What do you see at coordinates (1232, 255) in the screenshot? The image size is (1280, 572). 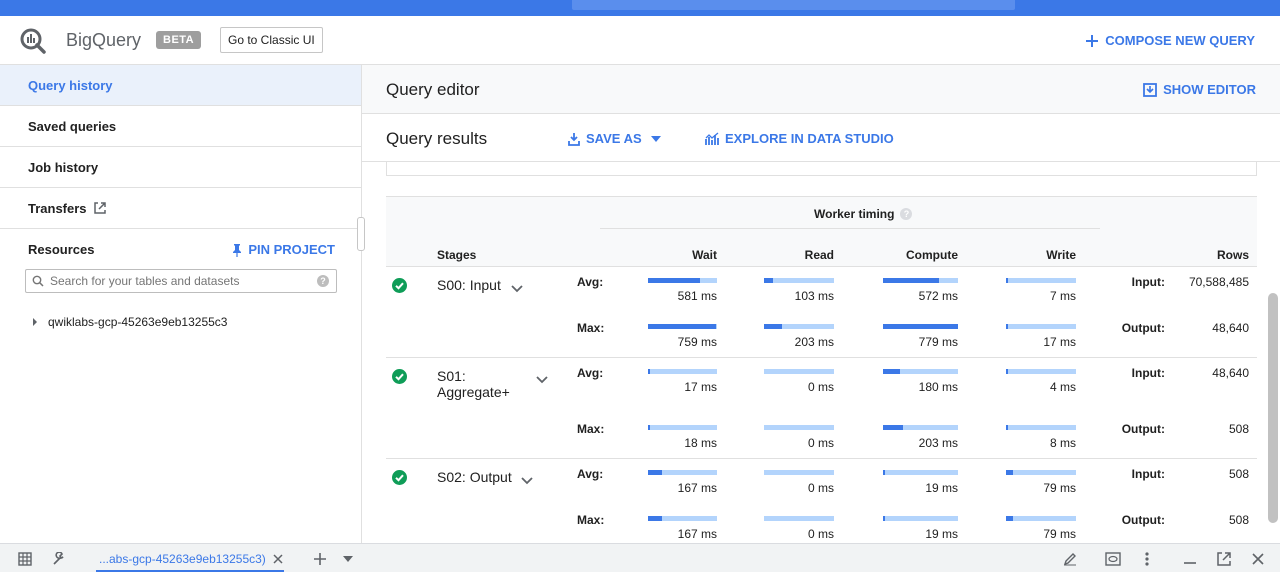 I see `col-header-rows: Rows` at bounding box center [1232, 255].